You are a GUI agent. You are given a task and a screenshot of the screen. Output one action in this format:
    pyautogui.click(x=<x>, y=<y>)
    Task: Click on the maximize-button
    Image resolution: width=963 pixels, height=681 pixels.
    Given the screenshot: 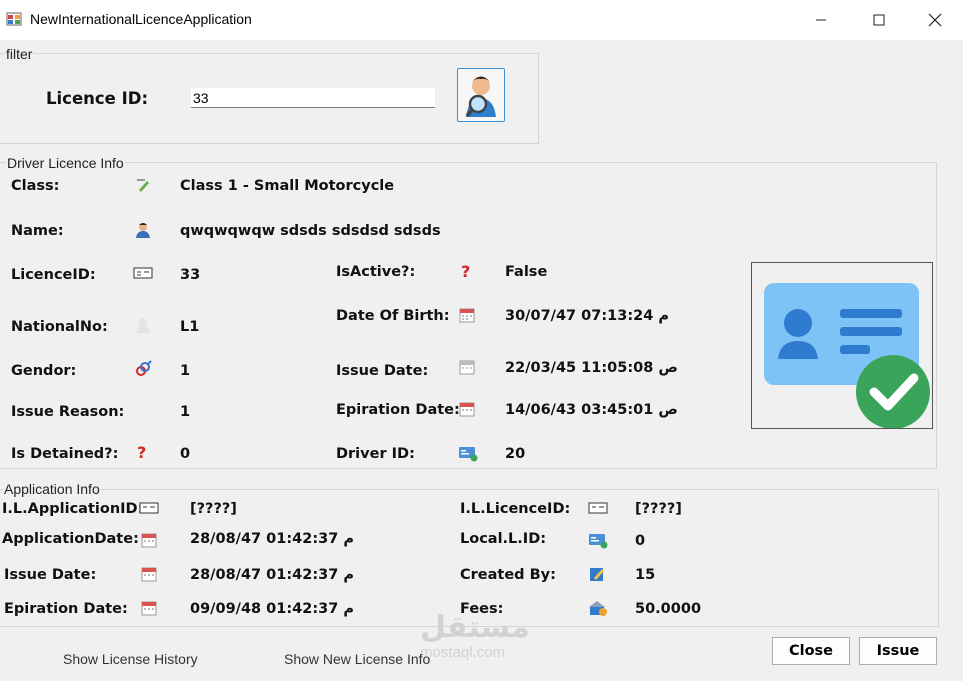 What is the action you would take?
    pyautogui.click(x=879, y=20)
    